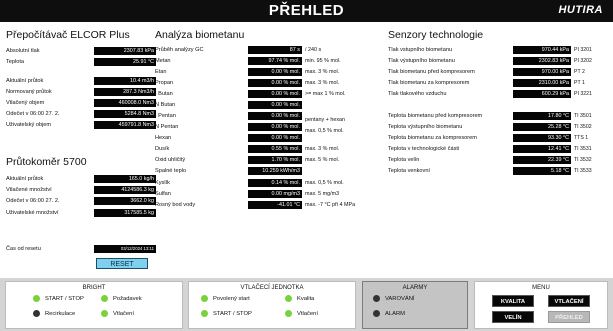 This screenshot has width=613, height=331. I want to click on analysis-row-label: Spalné teplo, so click(171, 171).